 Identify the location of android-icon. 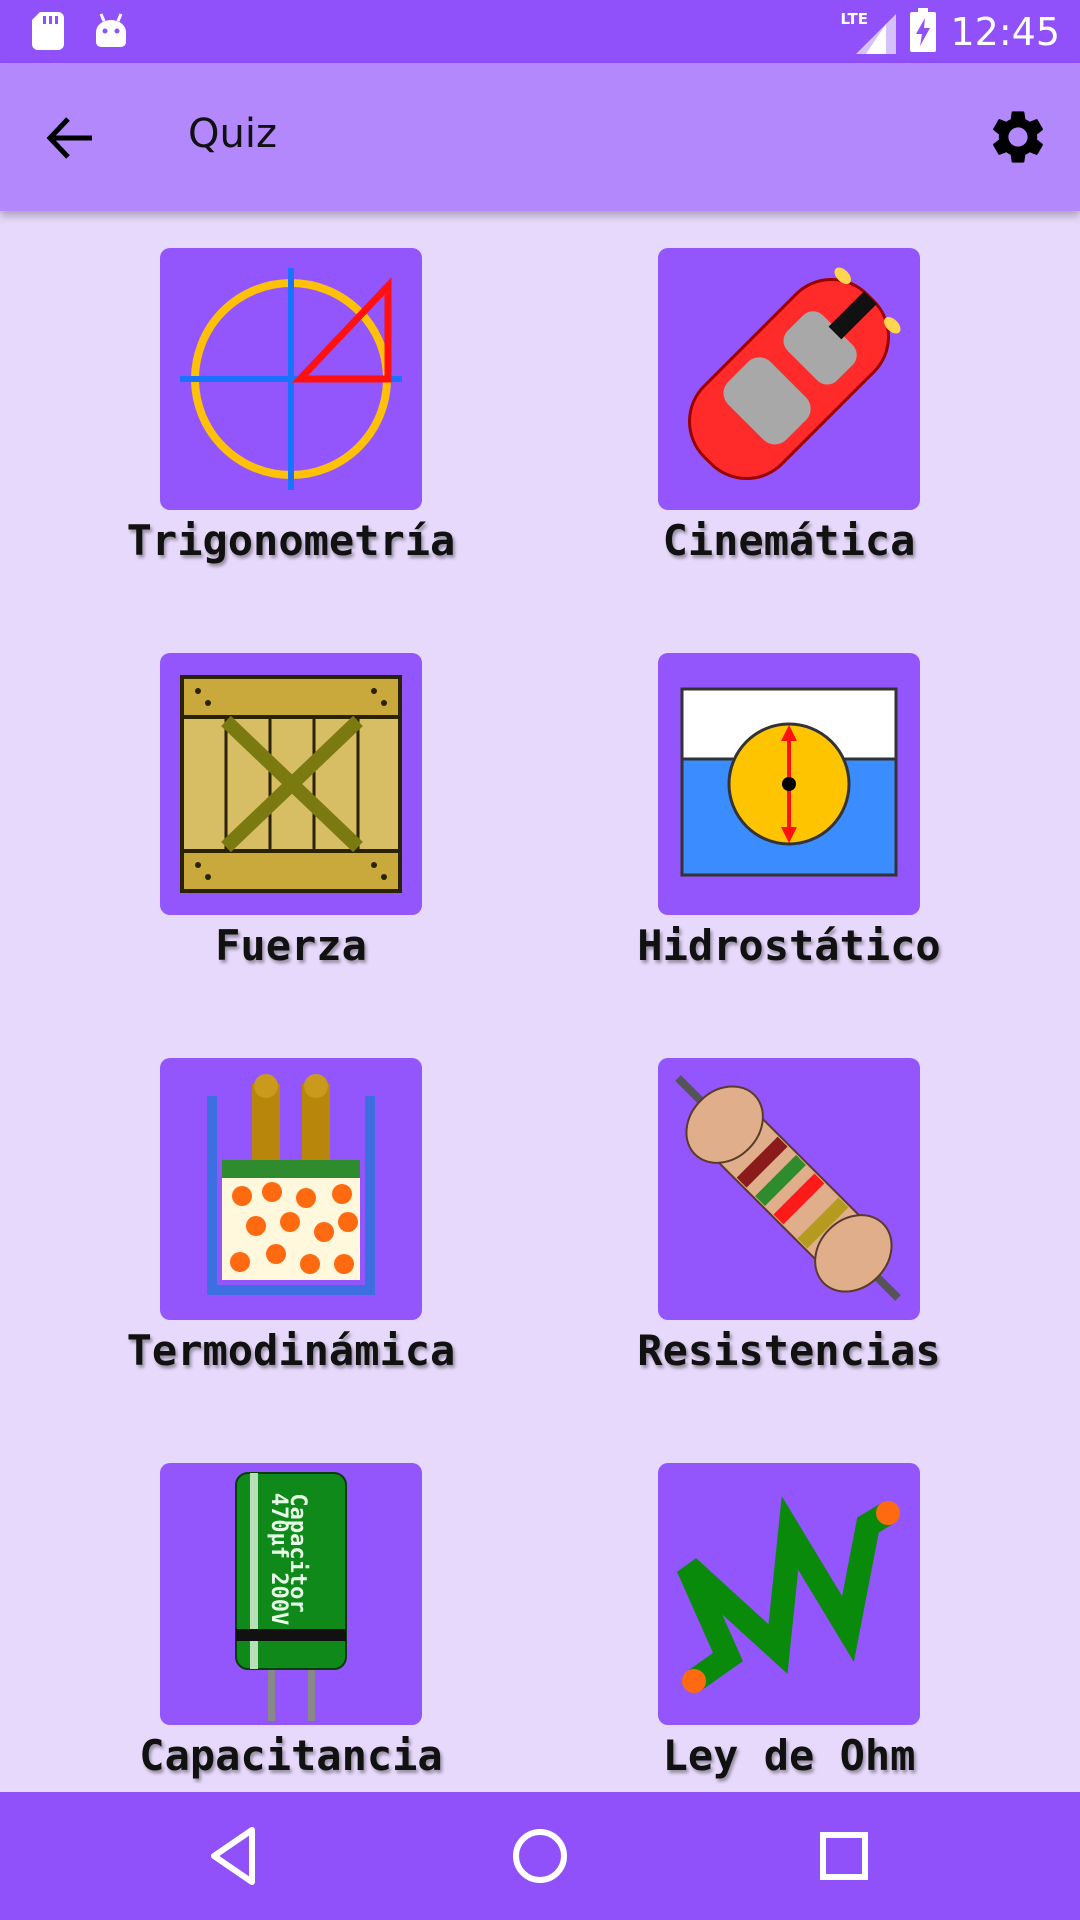
(111, 33).